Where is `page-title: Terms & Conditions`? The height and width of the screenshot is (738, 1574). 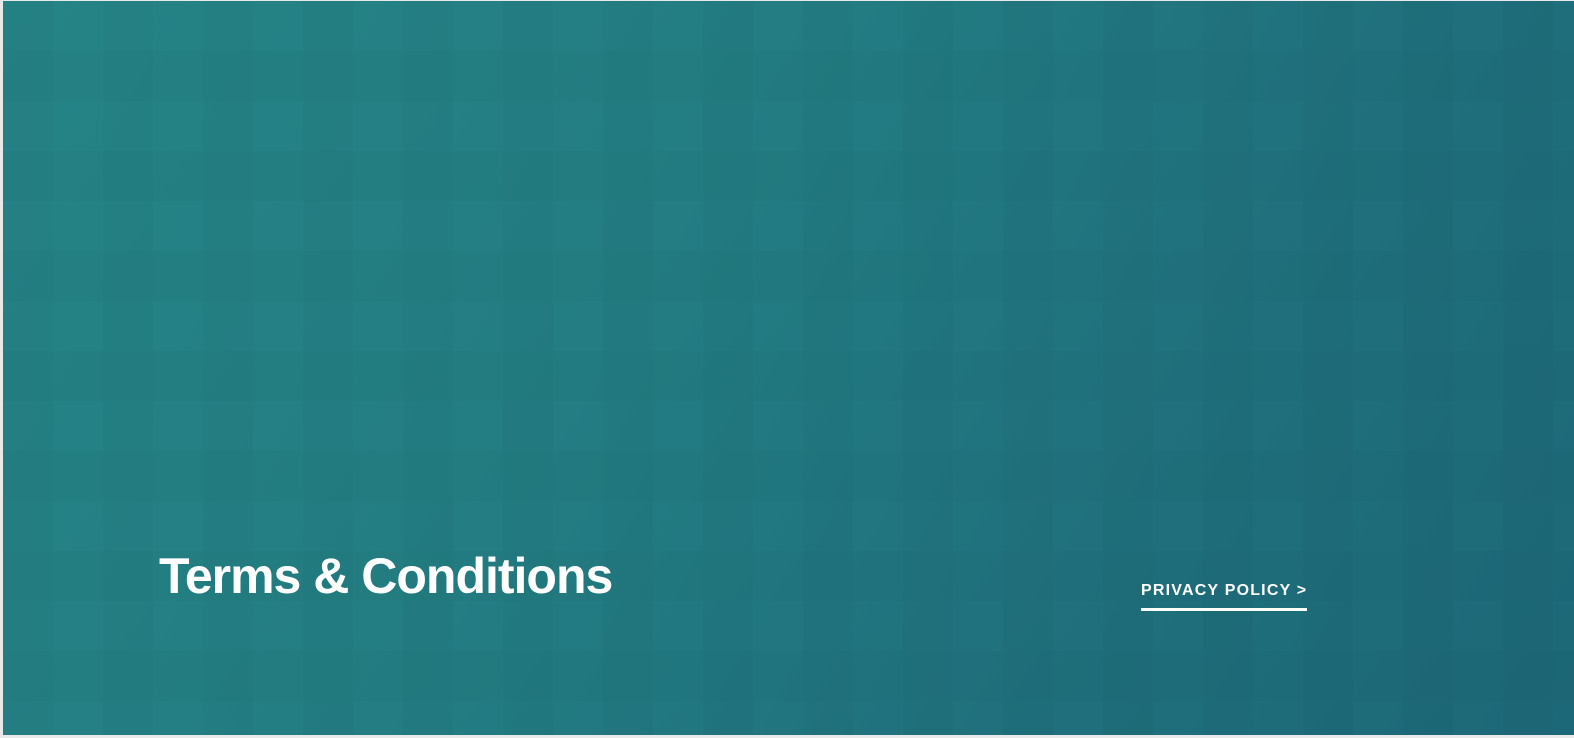
page-title: Terms & Conditions is located at coordinates (386, 576).